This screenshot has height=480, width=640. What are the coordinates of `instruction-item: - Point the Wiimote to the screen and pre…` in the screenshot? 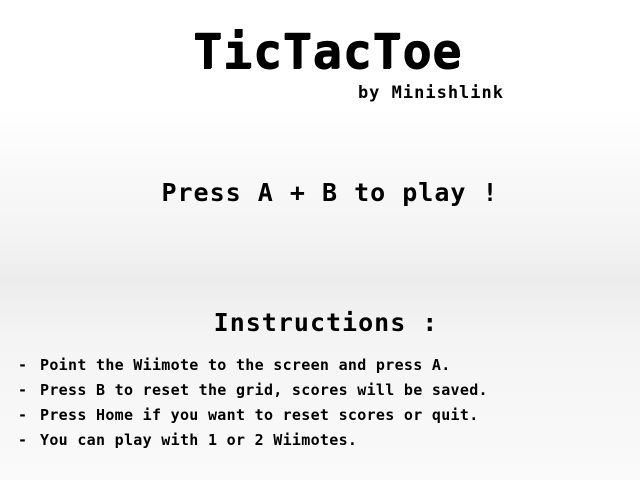 It's located at (253, 365).